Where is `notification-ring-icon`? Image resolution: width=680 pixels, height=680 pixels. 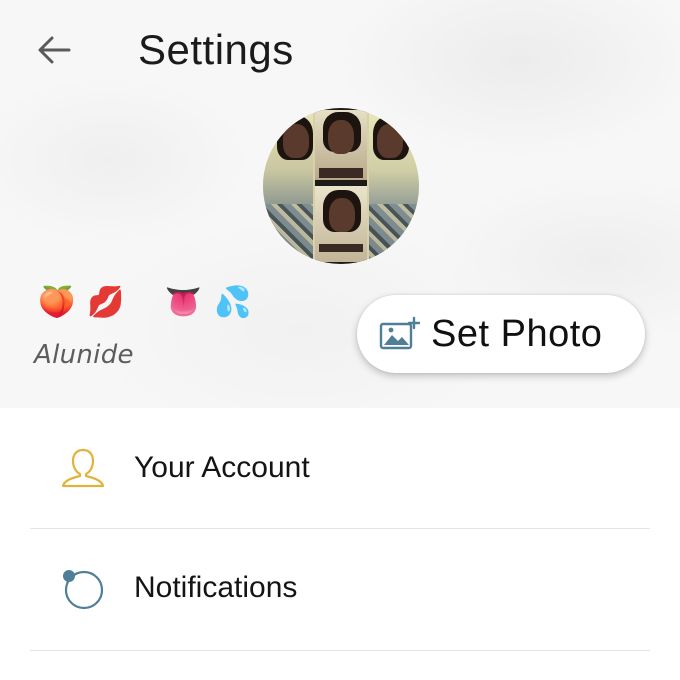 notification-ring-icon is located at coordinates (83, 588).